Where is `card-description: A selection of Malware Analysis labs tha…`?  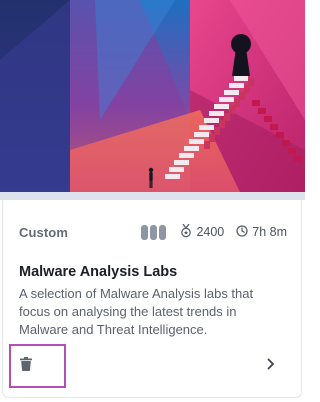
card-description: A selection of Malware Analysis labs tha… is located at coordinates (136, 311).